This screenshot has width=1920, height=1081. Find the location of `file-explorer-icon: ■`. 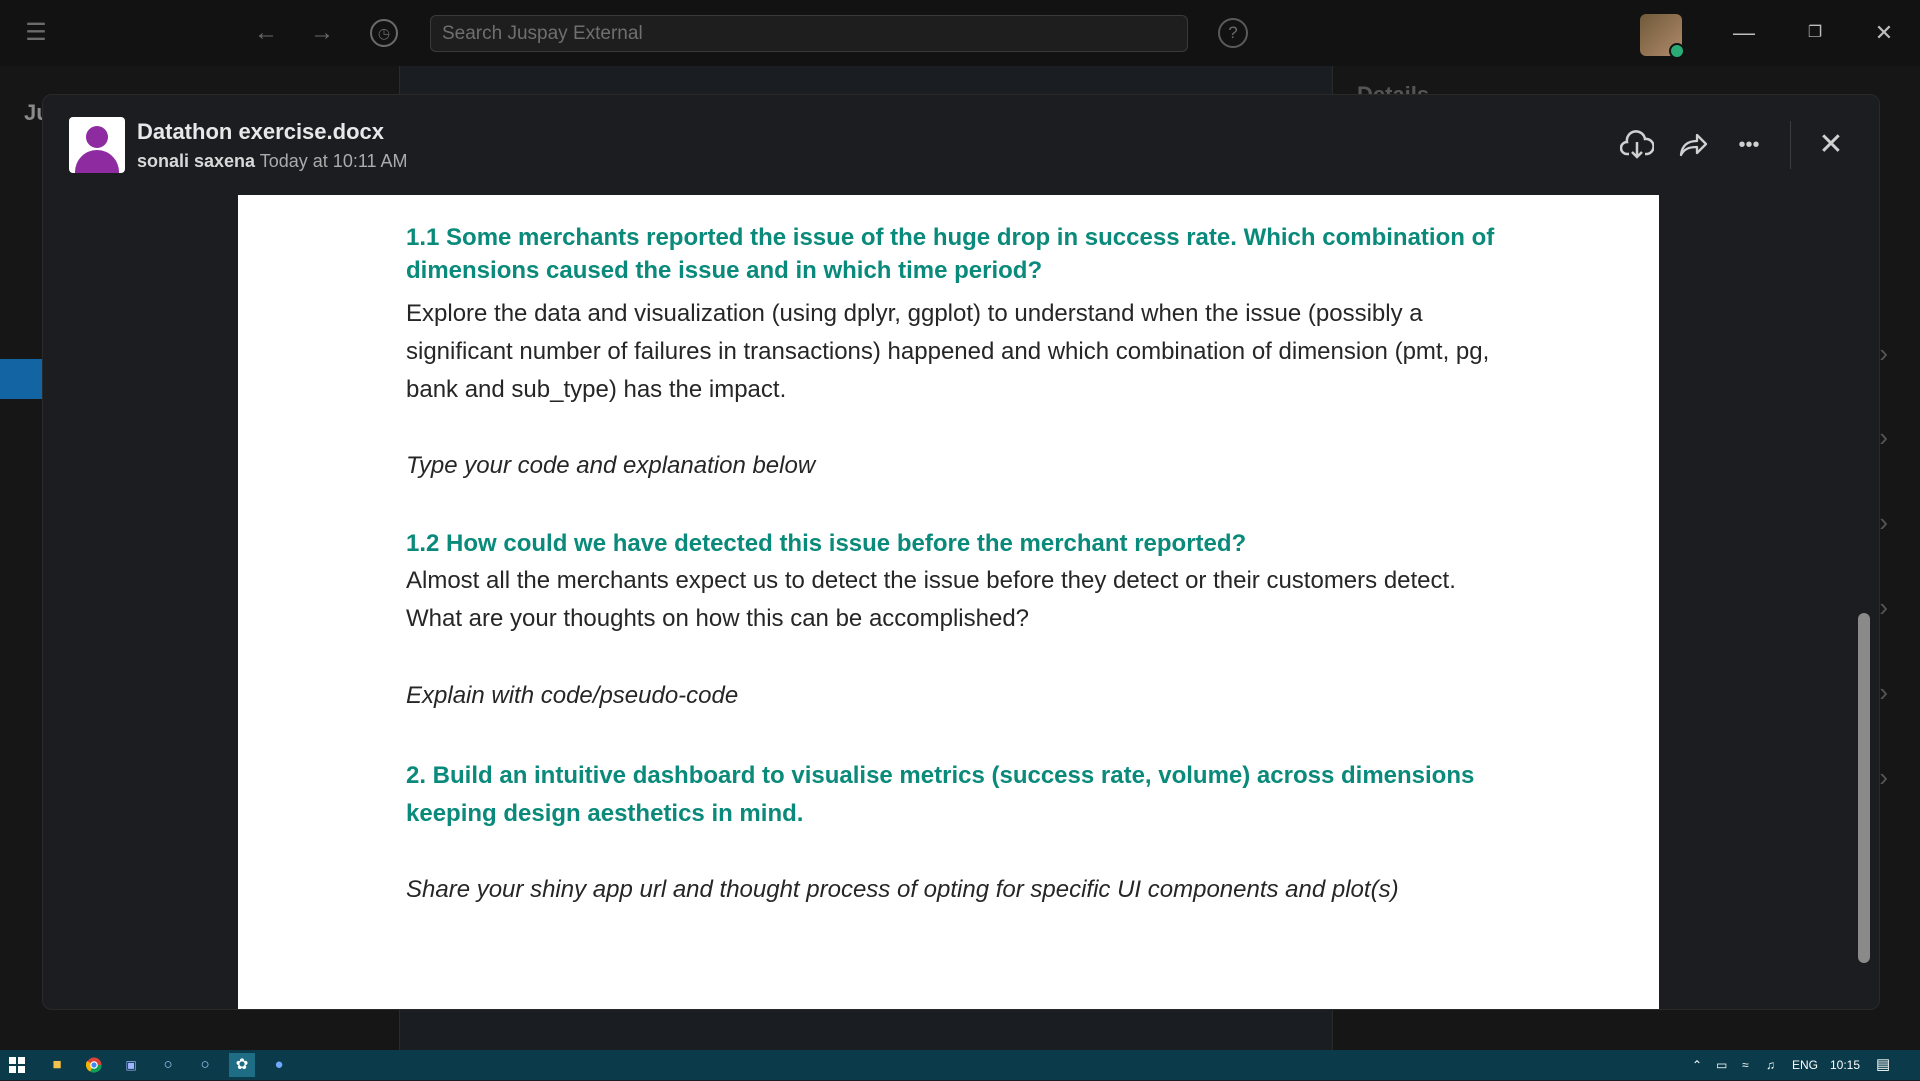

file-explorer-icon: ■ is located at coordinates (57, 1065).